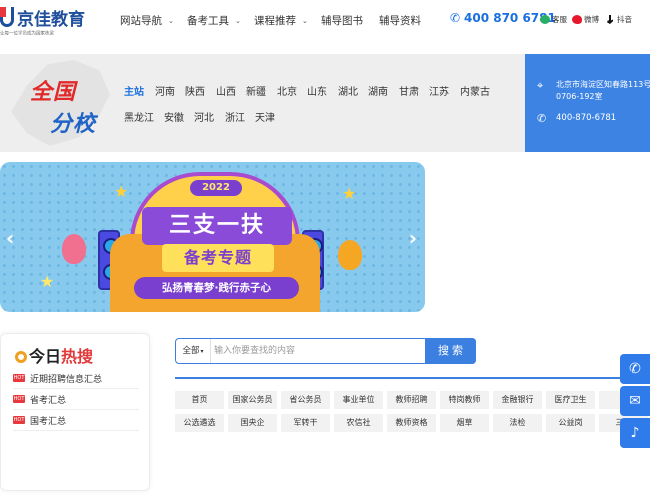  I want to click on city-link: 河北, so click(204, 116).